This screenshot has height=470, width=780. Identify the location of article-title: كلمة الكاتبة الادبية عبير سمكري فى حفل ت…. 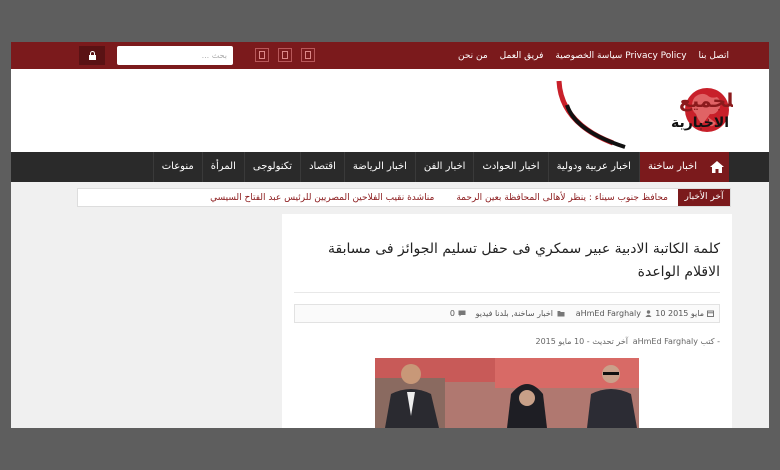
(510, 261).